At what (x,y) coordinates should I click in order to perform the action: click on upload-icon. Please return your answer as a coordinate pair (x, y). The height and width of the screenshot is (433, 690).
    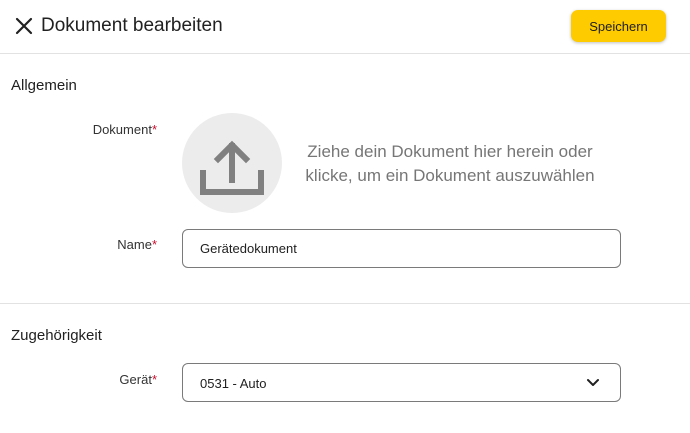
    Looking at the image, I should click on (232, 167).